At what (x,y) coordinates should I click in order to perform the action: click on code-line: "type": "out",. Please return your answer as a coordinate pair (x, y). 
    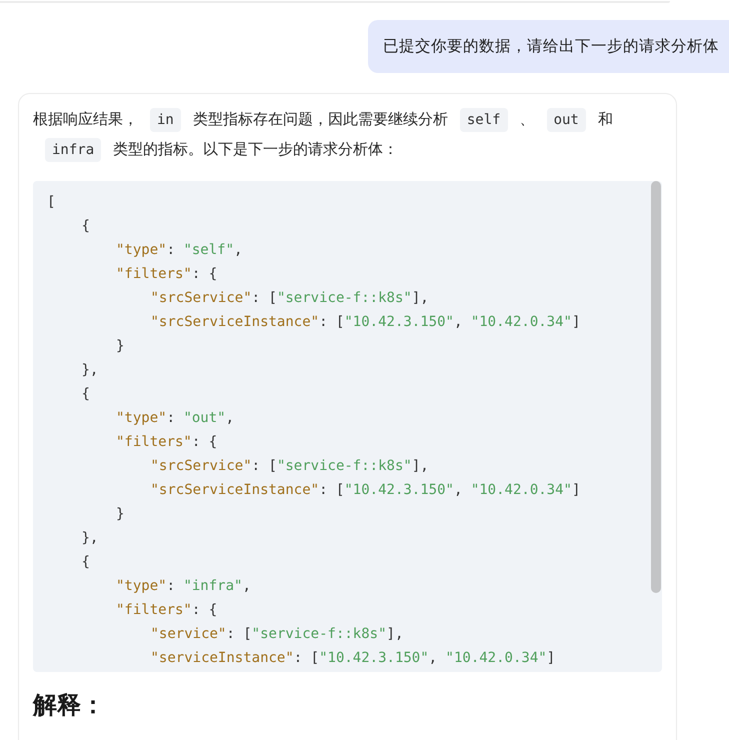
    Looking at the image, I should click on (175, 418).